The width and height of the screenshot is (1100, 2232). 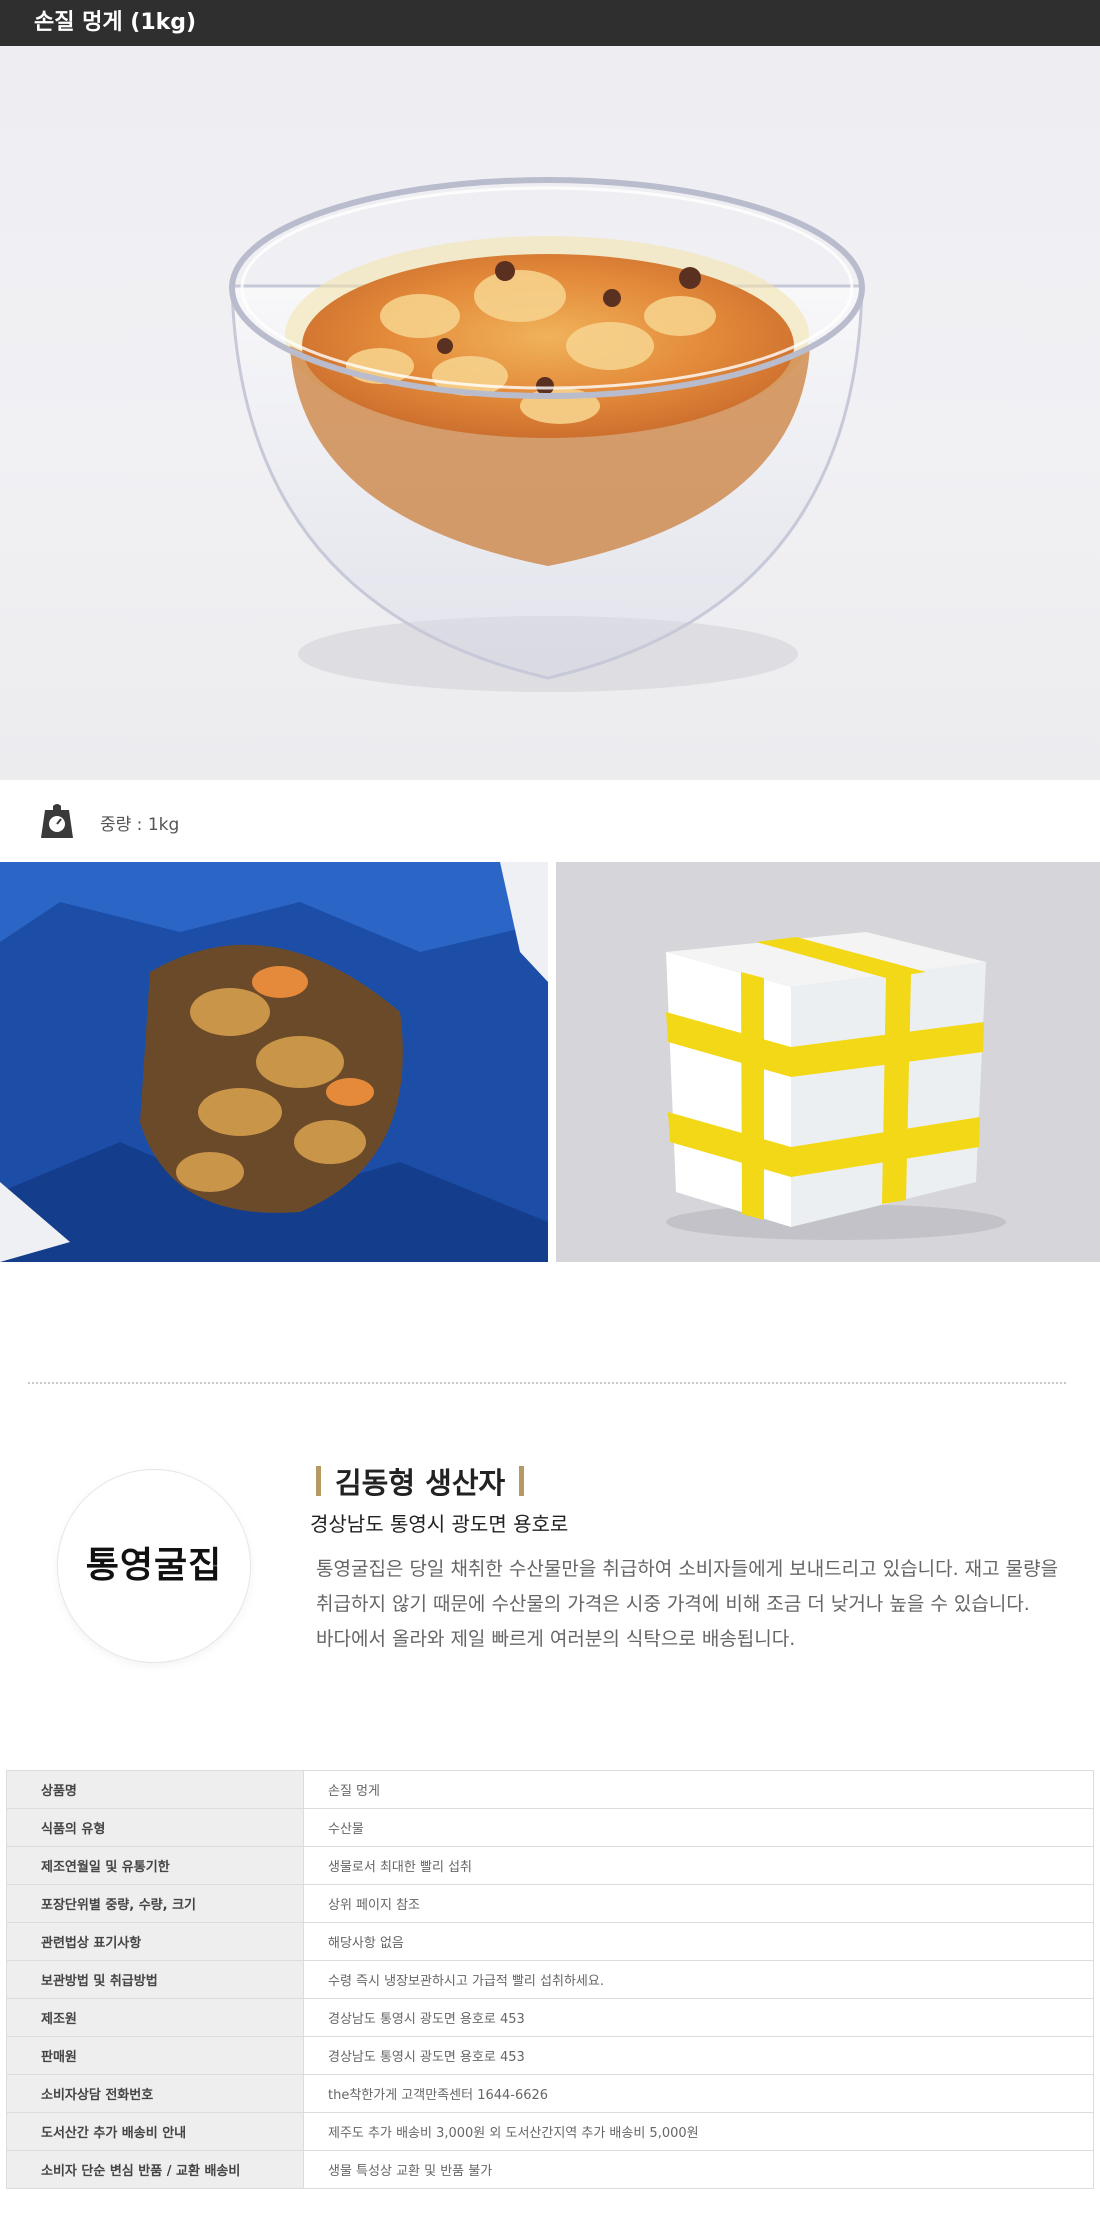 I want to click on table-row: 관련법상 표기사항 해당사항 없음, so click(x=550, y=1941).